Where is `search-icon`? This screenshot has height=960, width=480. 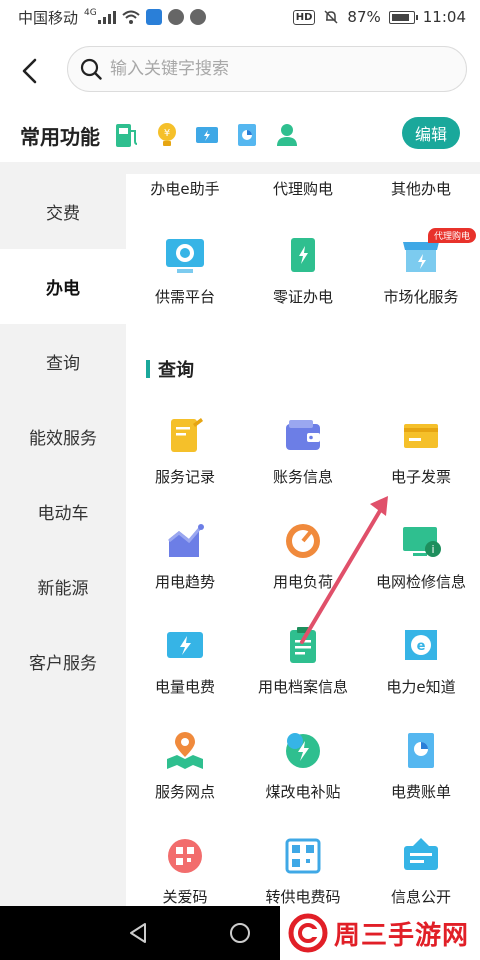
search-icon is located at coordinates (91, 69).